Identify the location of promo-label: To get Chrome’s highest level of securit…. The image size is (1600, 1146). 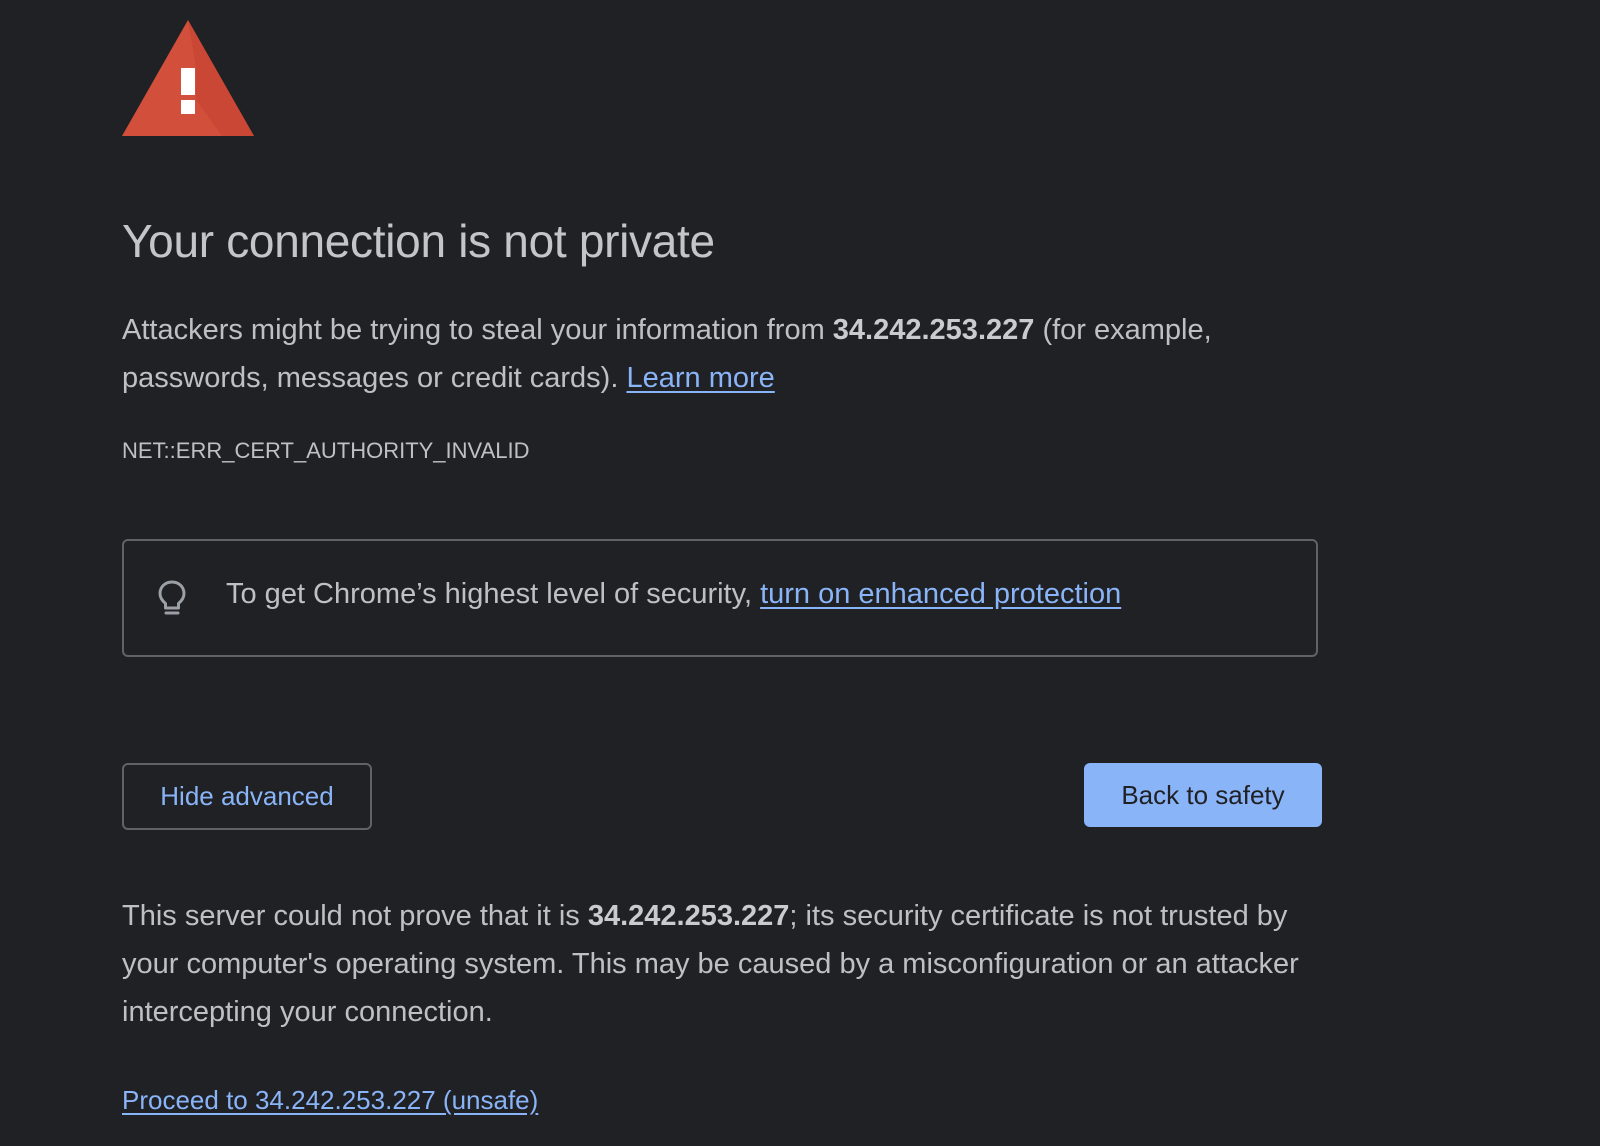
(493, 594).